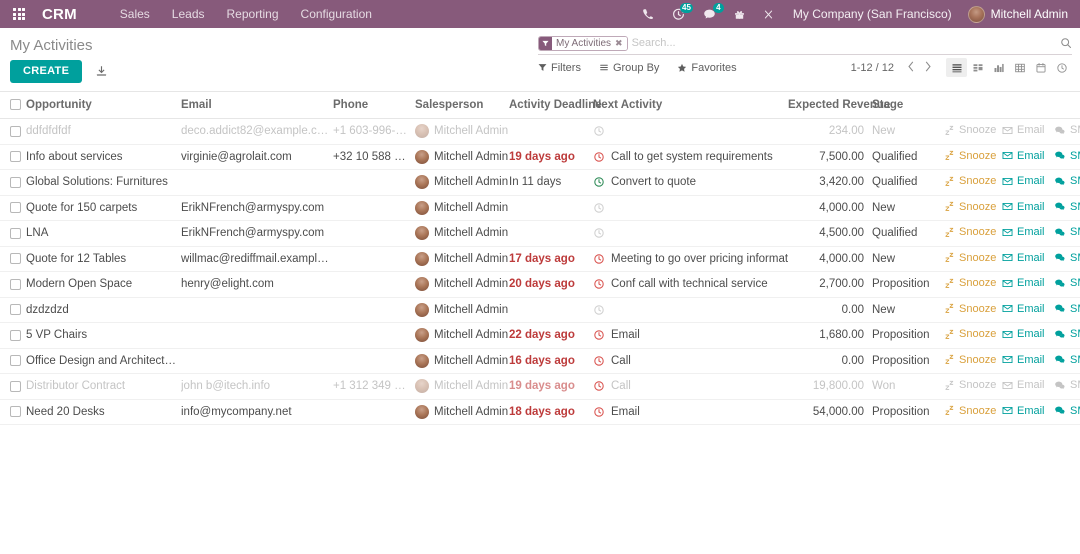 This screenshot has height=554, width=1080. I want to click on filters-dropdown: Filters, so click(564, 68).